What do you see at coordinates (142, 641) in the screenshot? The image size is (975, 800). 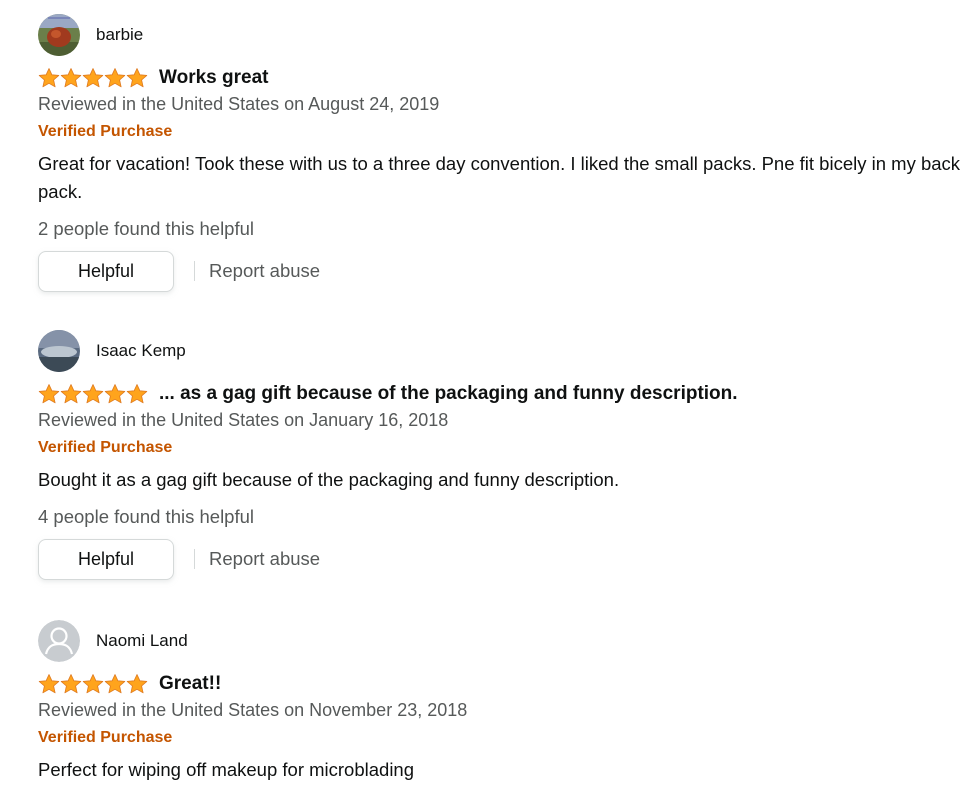 I see `profile-name: Naomi Land` at bounding box center [142, 641].